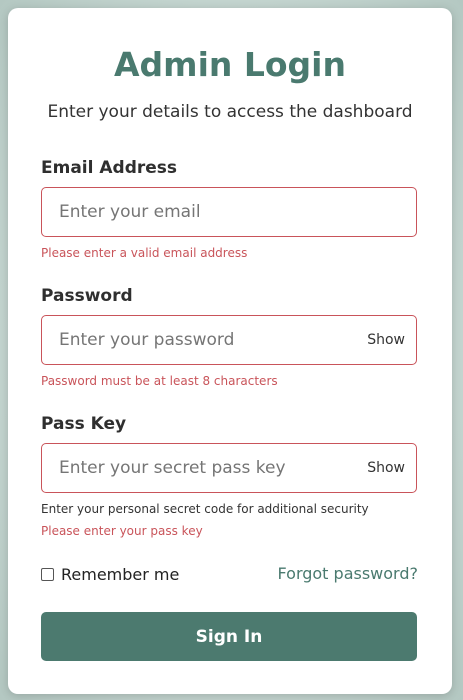  I want to click on password-error: Password must be at least 8 characters, so click(159, 381).